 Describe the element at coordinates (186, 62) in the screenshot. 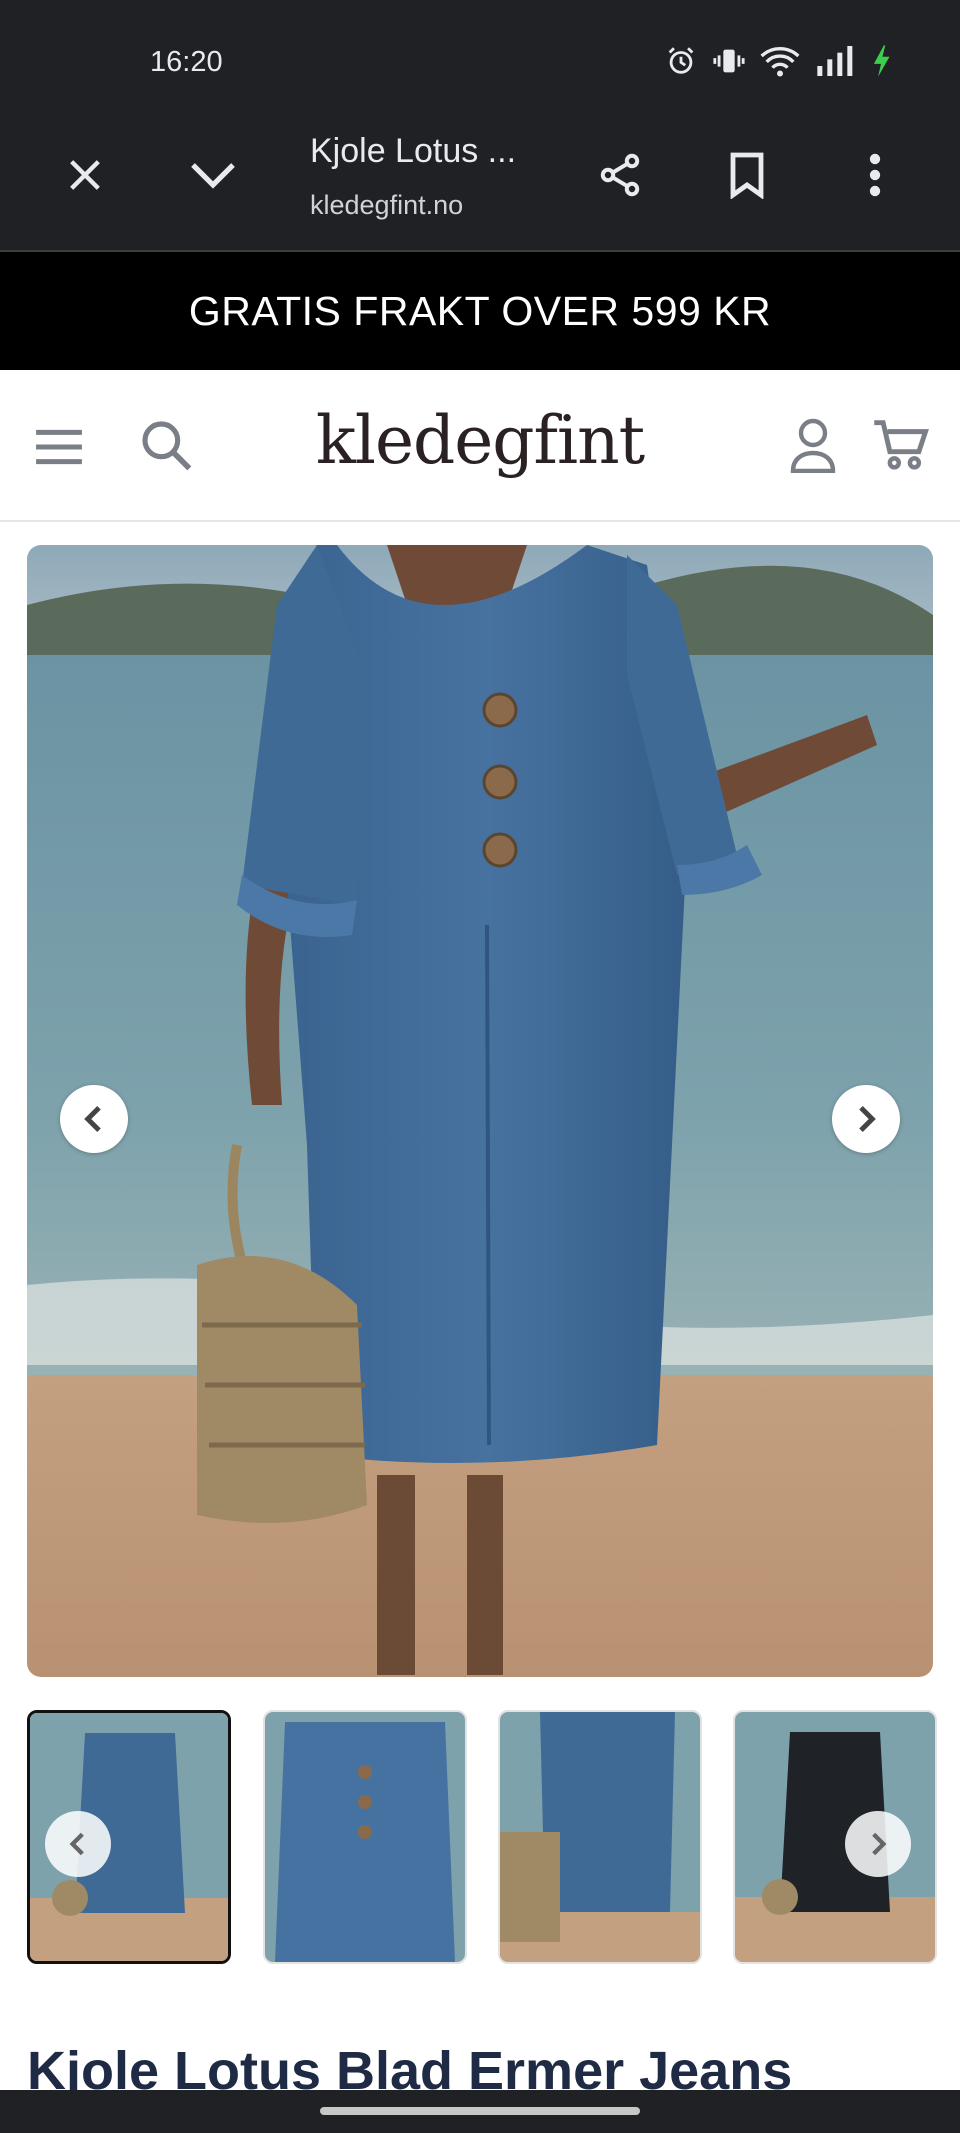

I see `status-time: 16:20` at that location.